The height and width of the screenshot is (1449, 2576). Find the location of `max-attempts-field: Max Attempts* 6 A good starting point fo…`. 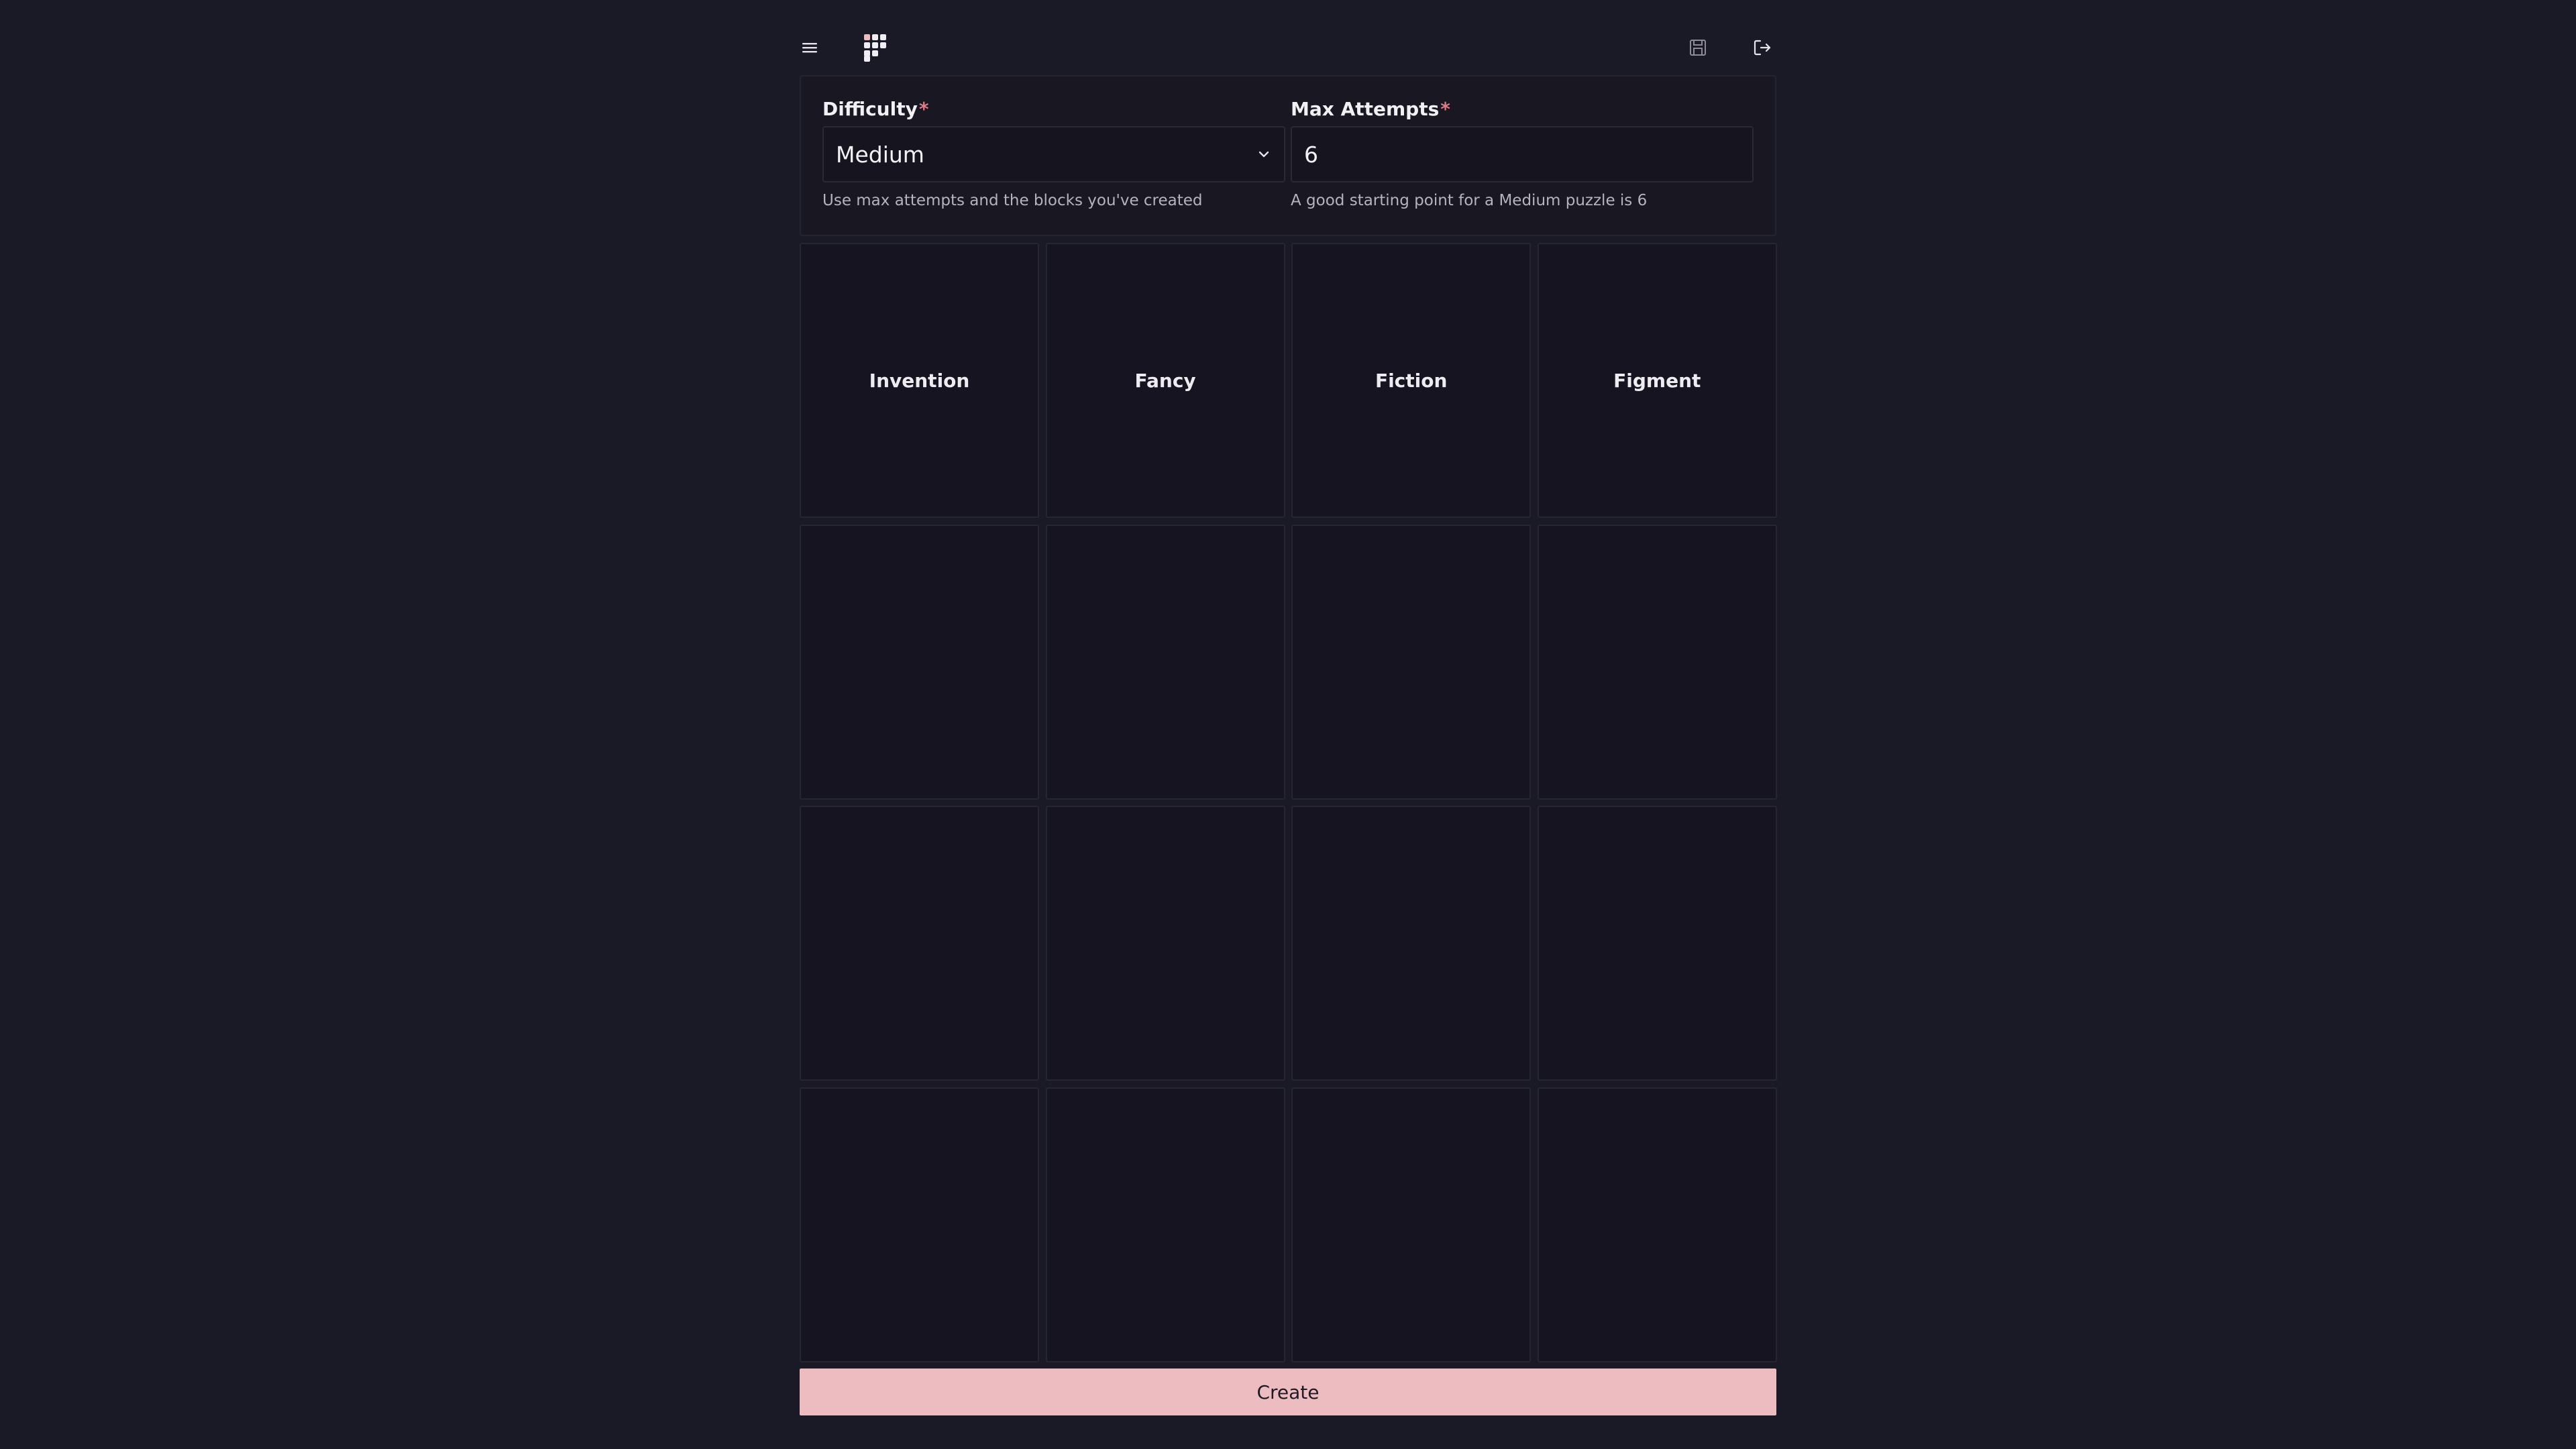

max-attempts-field: Max Attempts* 6 A good starting point fo… is located at coordinates (1522, 154).